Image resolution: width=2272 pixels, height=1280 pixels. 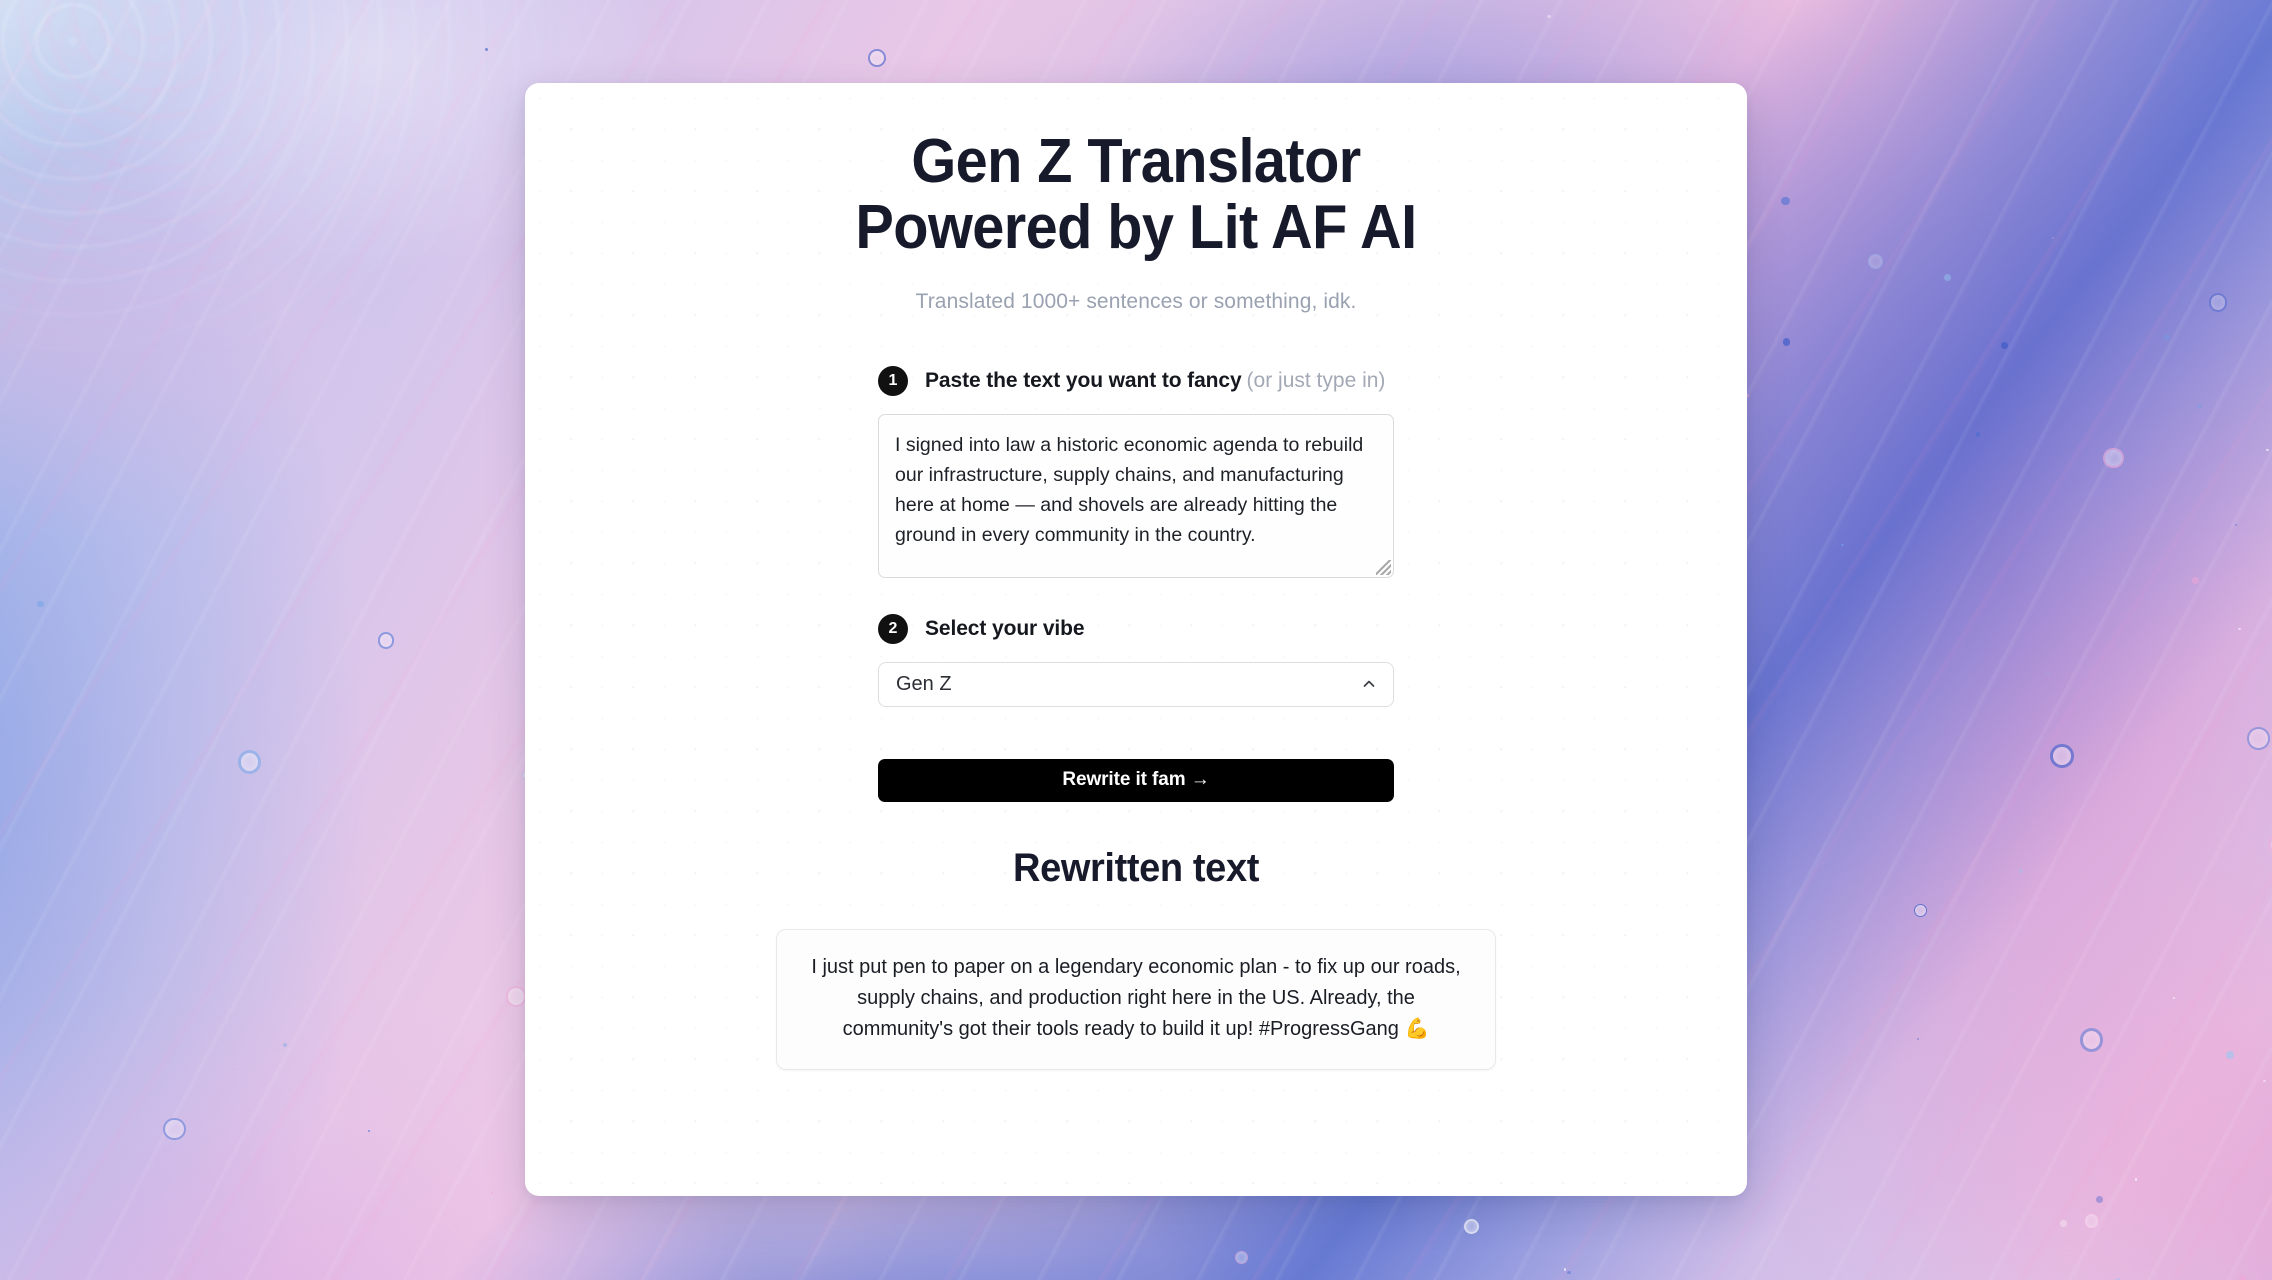 I want to click on vibe-select-dropdown: Gen Z, so click(x=1136, y=684).